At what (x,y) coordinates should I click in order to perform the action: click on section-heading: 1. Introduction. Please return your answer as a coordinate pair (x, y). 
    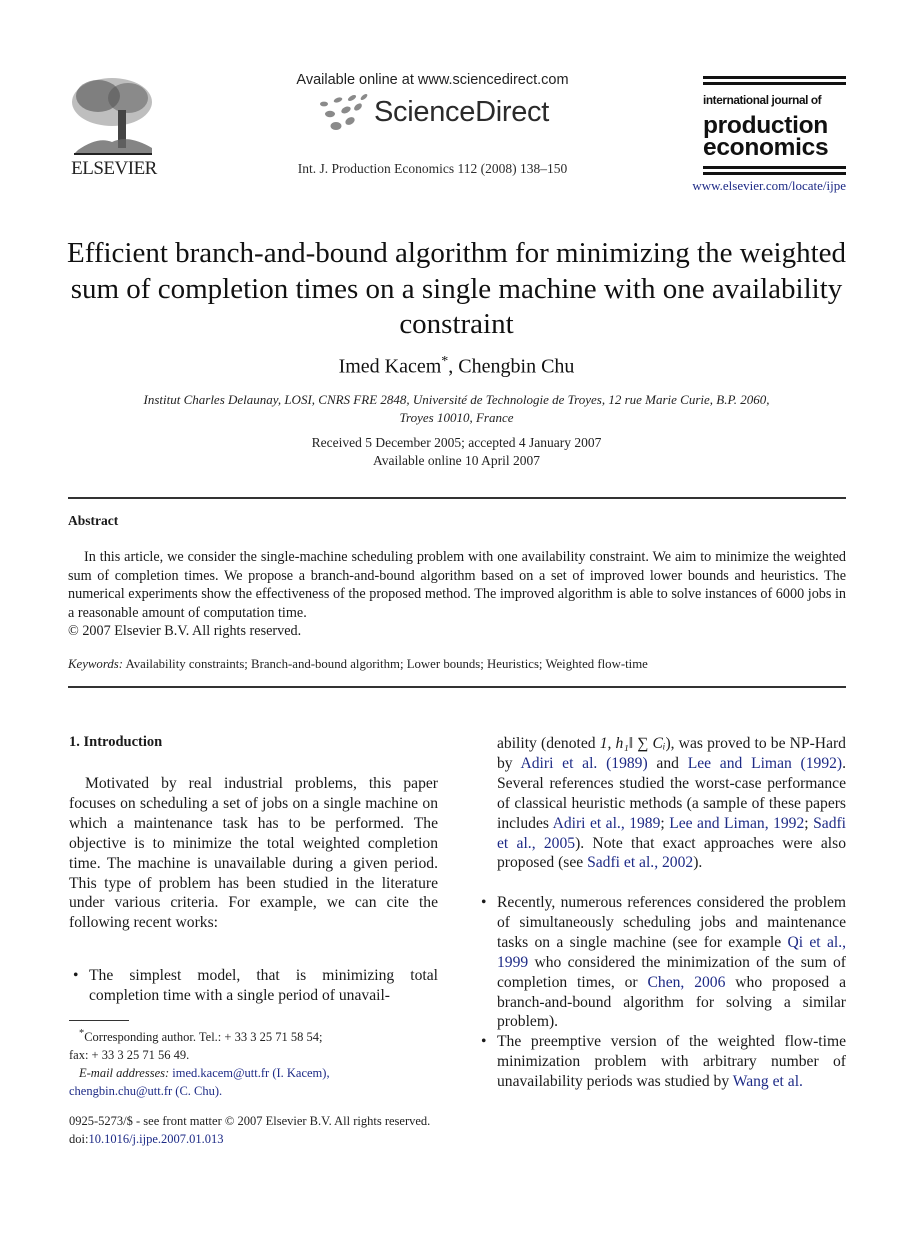
    Looking at the image, I should click on (116, 742).